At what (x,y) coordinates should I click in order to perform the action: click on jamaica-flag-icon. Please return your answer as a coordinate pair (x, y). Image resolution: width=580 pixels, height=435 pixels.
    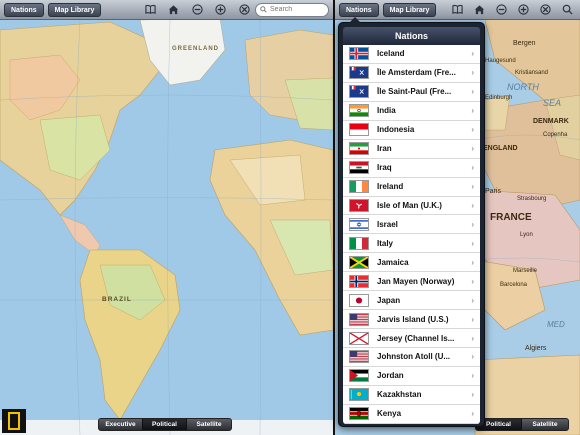
    Looking at the image, I should click on (359, 262).